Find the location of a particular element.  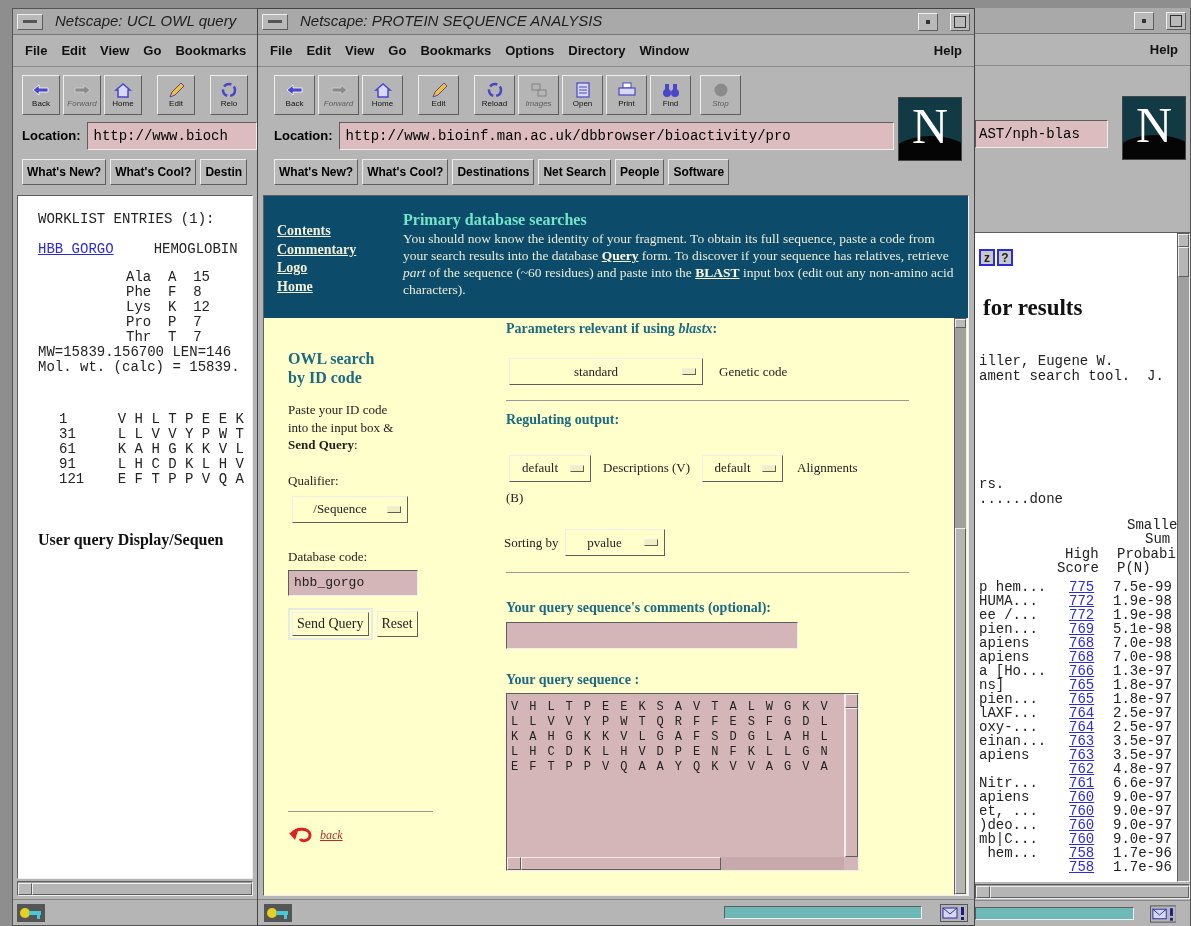

directory-button: Net Search is located at coordinates (575, 172).